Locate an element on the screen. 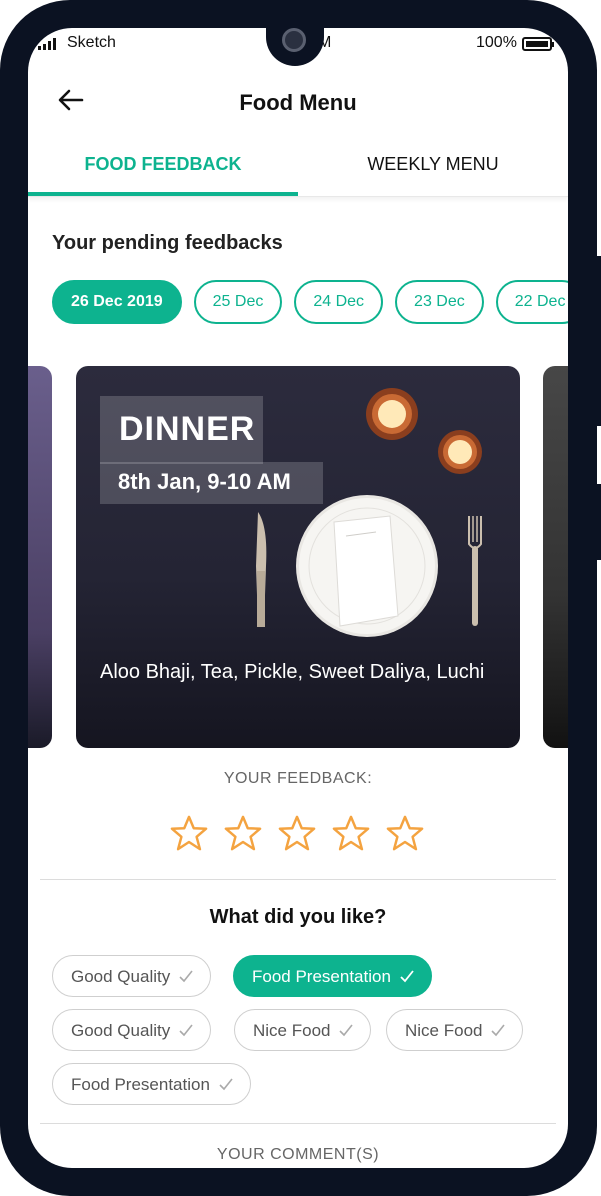 This screenshot has height=1196, width=601. battery-icon is located at coordinates (538, 44).